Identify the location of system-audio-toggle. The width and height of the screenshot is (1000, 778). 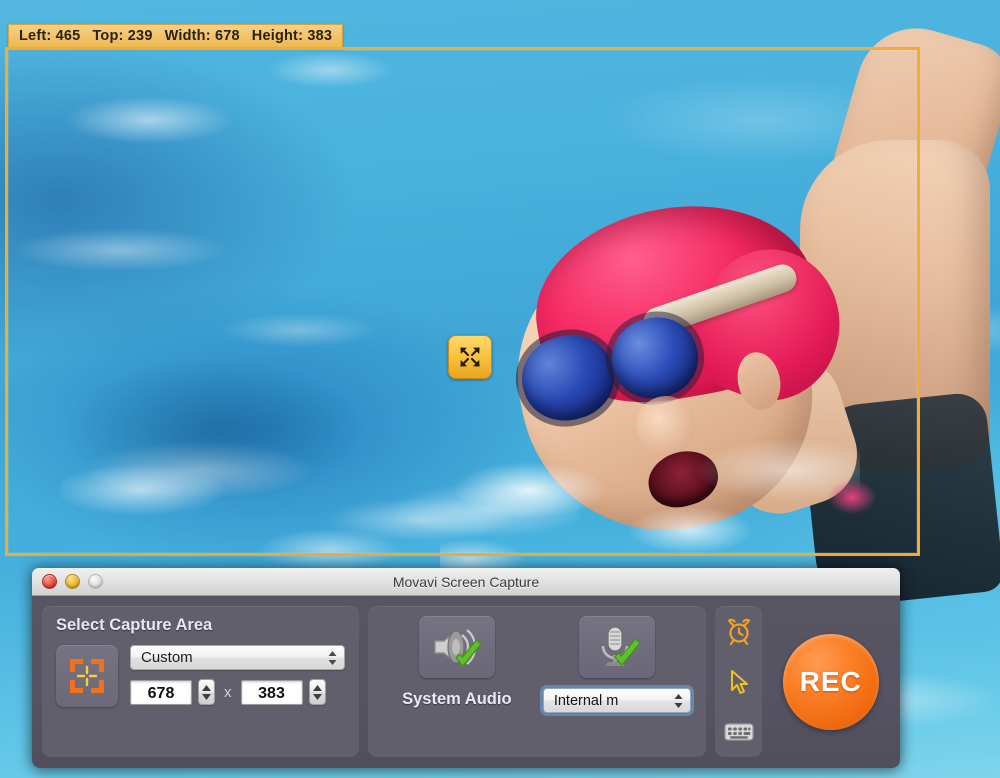
(456, 647).